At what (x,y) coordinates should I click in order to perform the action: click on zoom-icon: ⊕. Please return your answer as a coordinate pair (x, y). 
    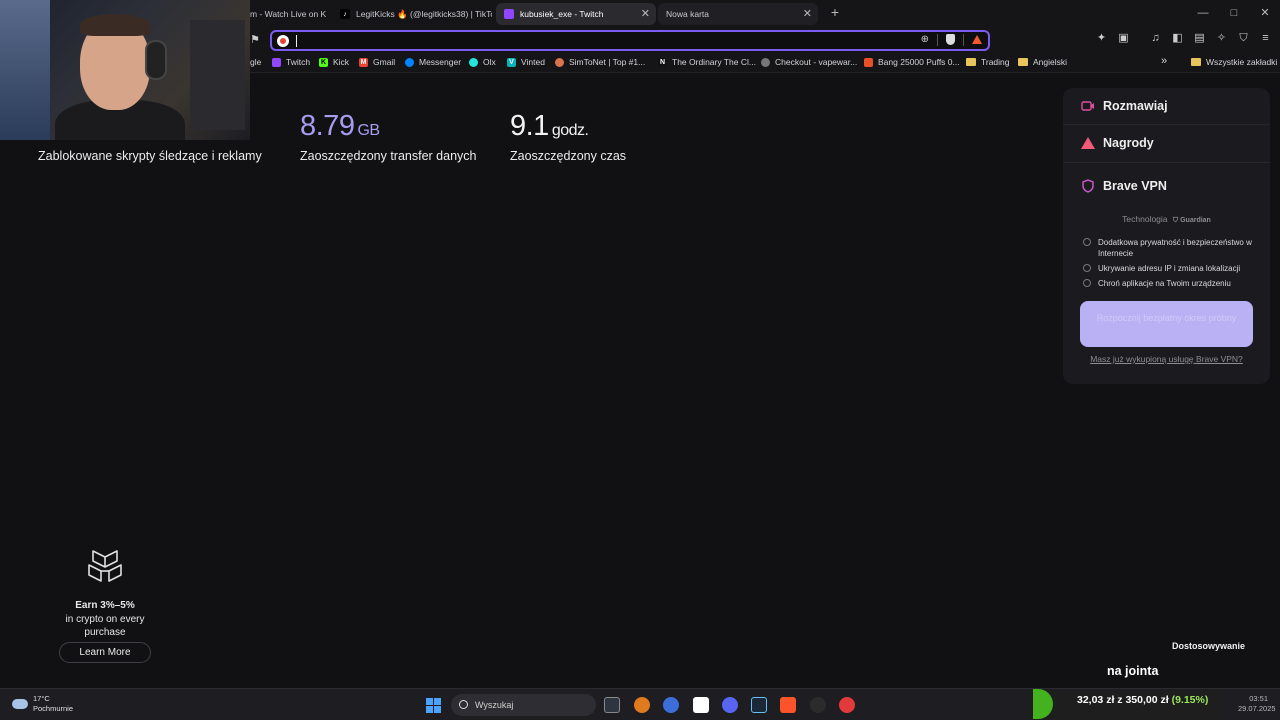
    Looking at the image, I should click on (925, 40).